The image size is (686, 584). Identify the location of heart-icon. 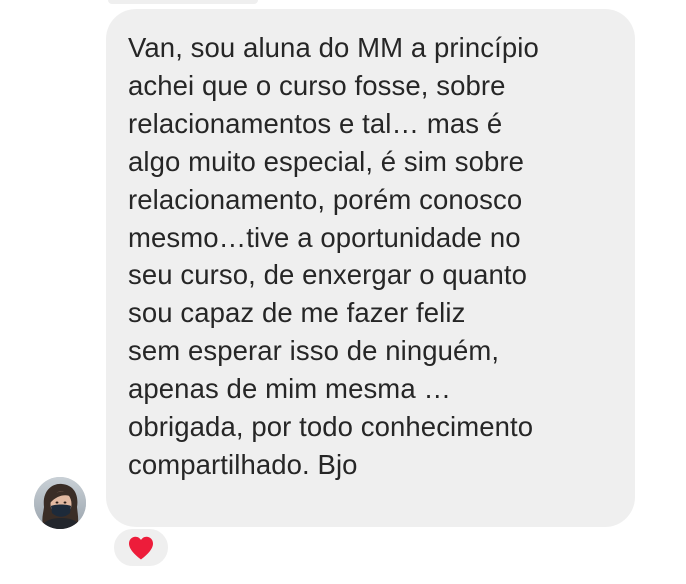
(141, 547).